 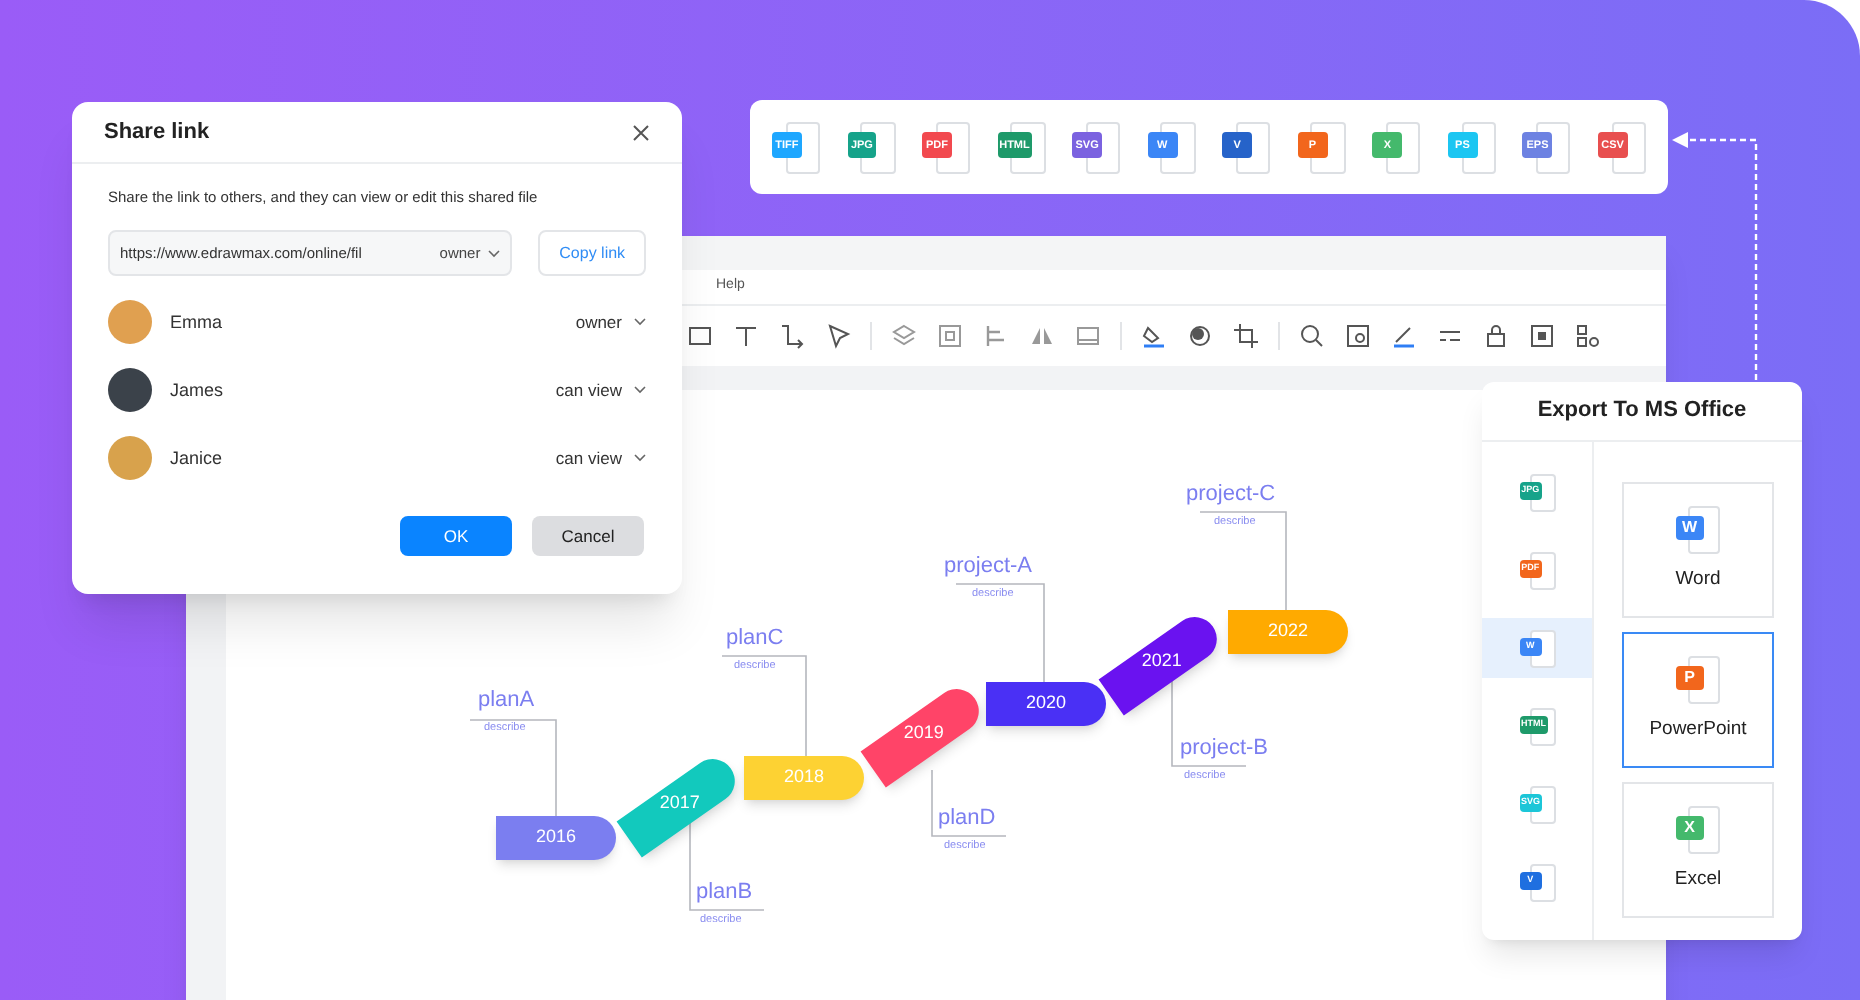 I want to click on pointer-icon, so click(x=838, y=336).